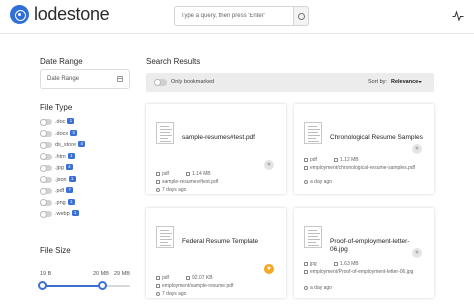 The image size is (474, 304). Describe the element at coordinates (301, 16) in the screenshot. I see `search-icon` at that location.